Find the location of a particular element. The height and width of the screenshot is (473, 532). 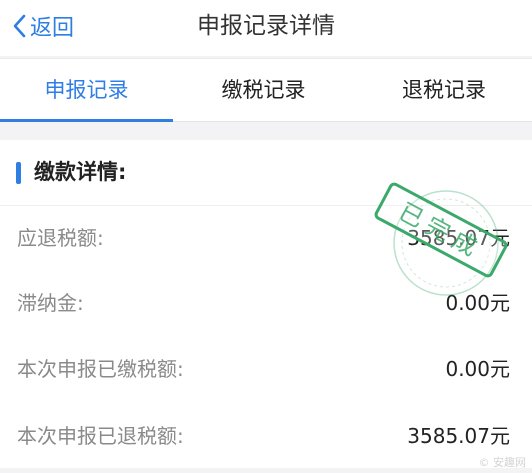

tab-declaration-records: 申报记录 is located at coordinates (86, 90).